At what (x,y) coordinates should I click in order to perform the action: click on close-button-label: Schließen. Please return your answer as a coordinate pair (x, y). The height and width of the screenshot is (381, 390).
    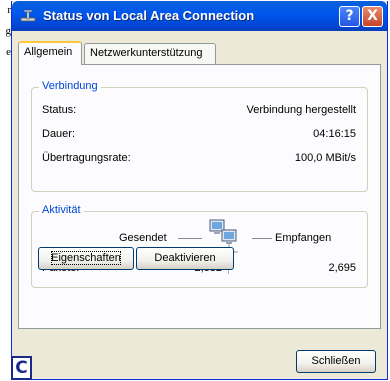
    Looking at the image, I should click on (336, 361).